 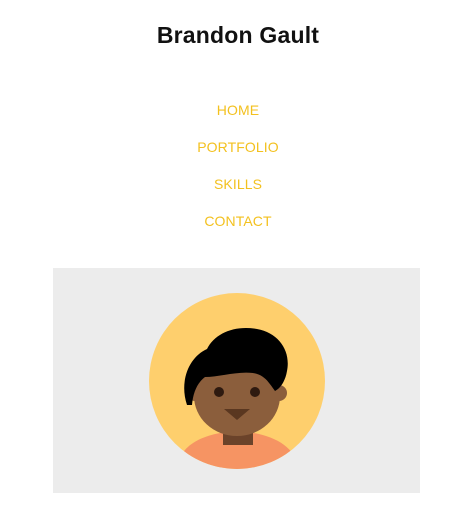 What do you see at coordinates (238, 184) in the screenshot?
I see `nav-link-skills: SKILLS` at bounding box center [238, 184].